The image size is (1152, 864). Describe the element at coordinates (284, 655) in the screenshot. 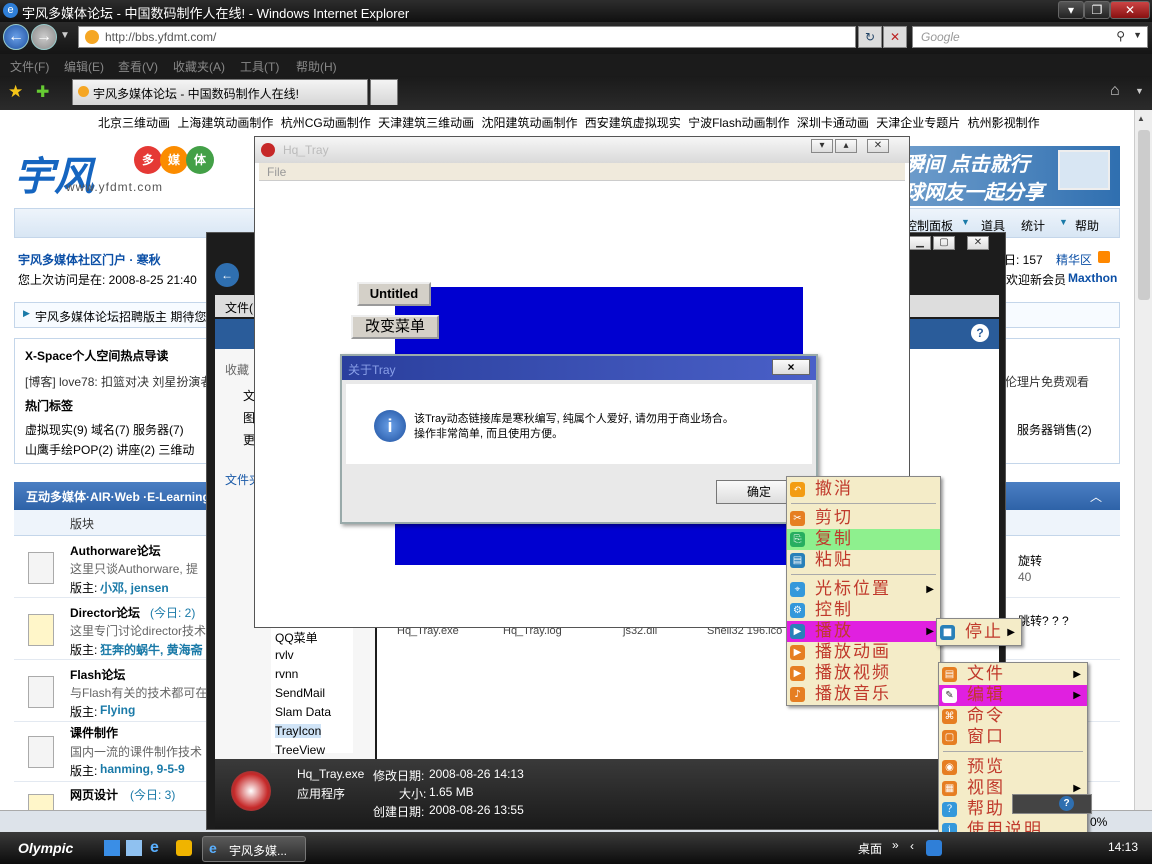

I see `folder-item: rvlv` at that location.